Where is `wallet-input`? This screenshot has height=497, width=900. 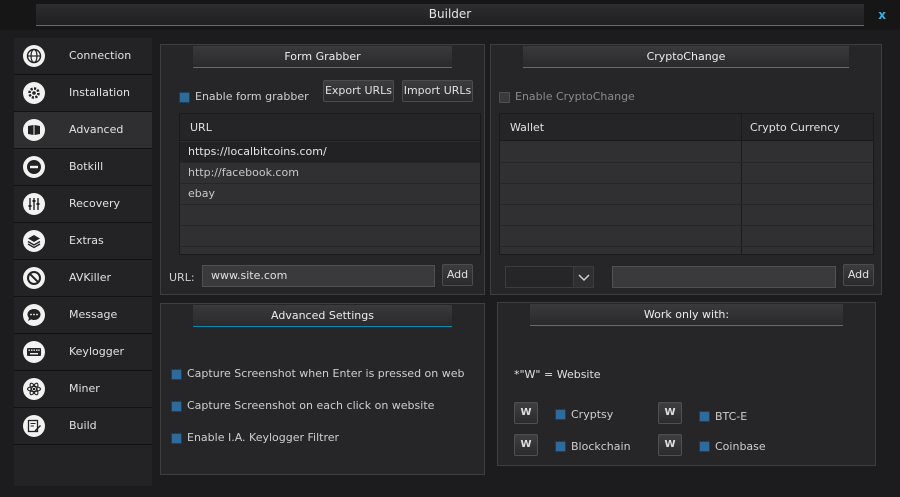 wallet-input is located at coordinates (724, 277).